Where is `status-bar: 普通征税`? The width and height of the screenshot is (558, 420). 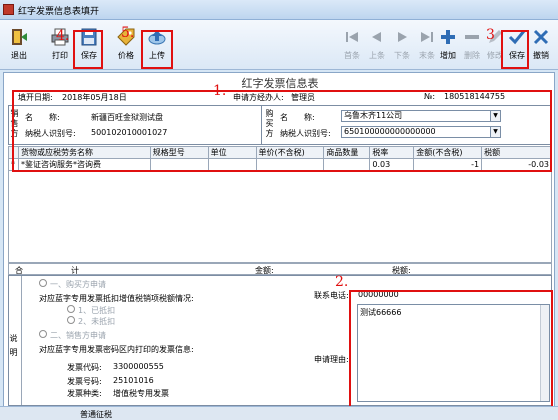
status-bar: 普通征税 is located at coordinates (279, 413).